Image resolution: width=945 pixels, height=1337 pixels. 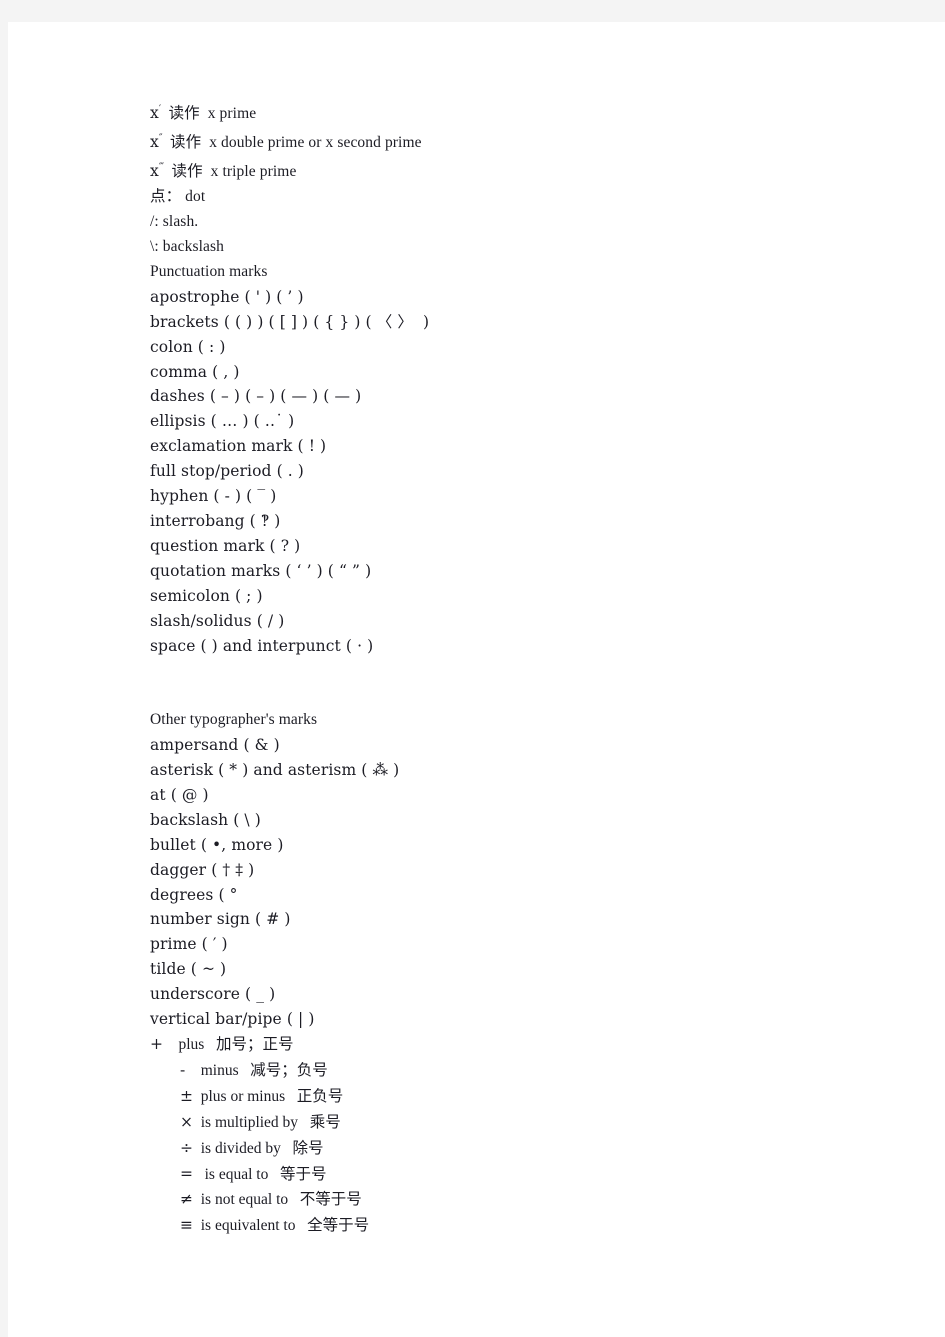 I want to click on operator-english: is divided by, so click(x=240, y=1148).